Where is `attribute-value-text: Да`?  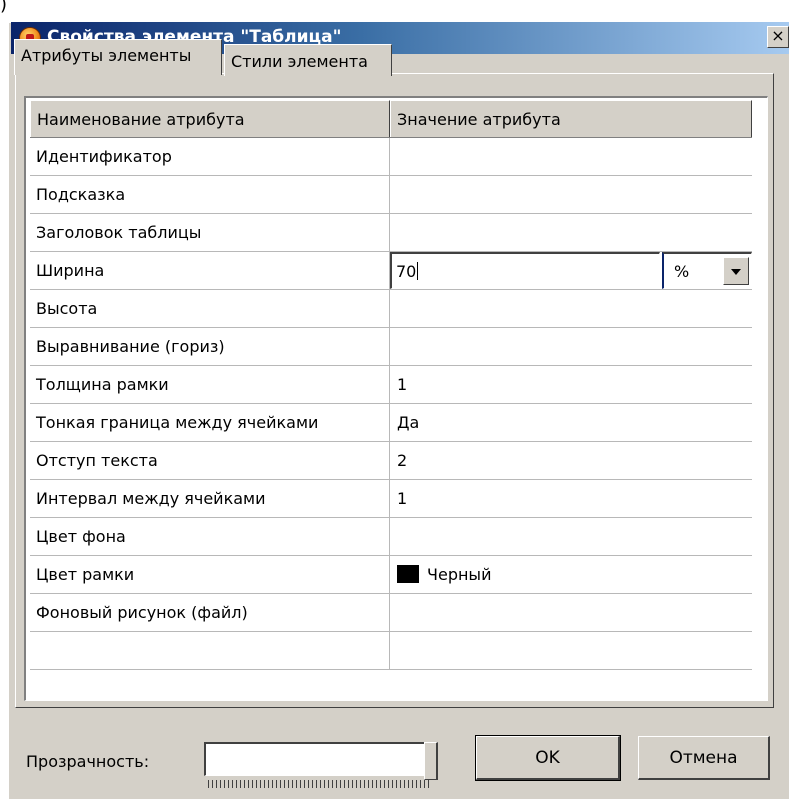 attribute-value-text: Да is located at coordinates (408, 422).